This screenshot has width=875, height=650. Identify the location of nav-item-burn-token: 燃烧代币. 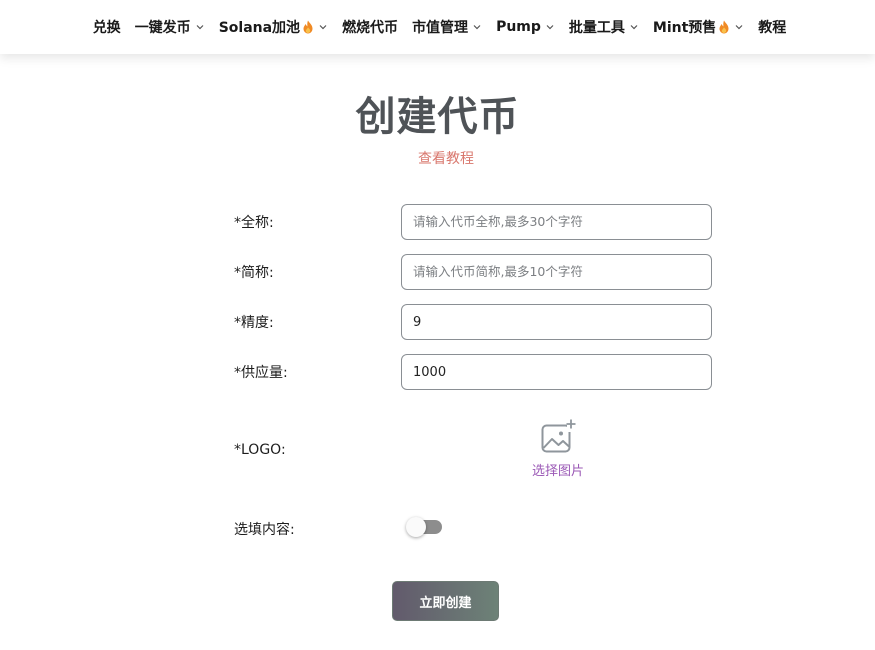
(370, 27).